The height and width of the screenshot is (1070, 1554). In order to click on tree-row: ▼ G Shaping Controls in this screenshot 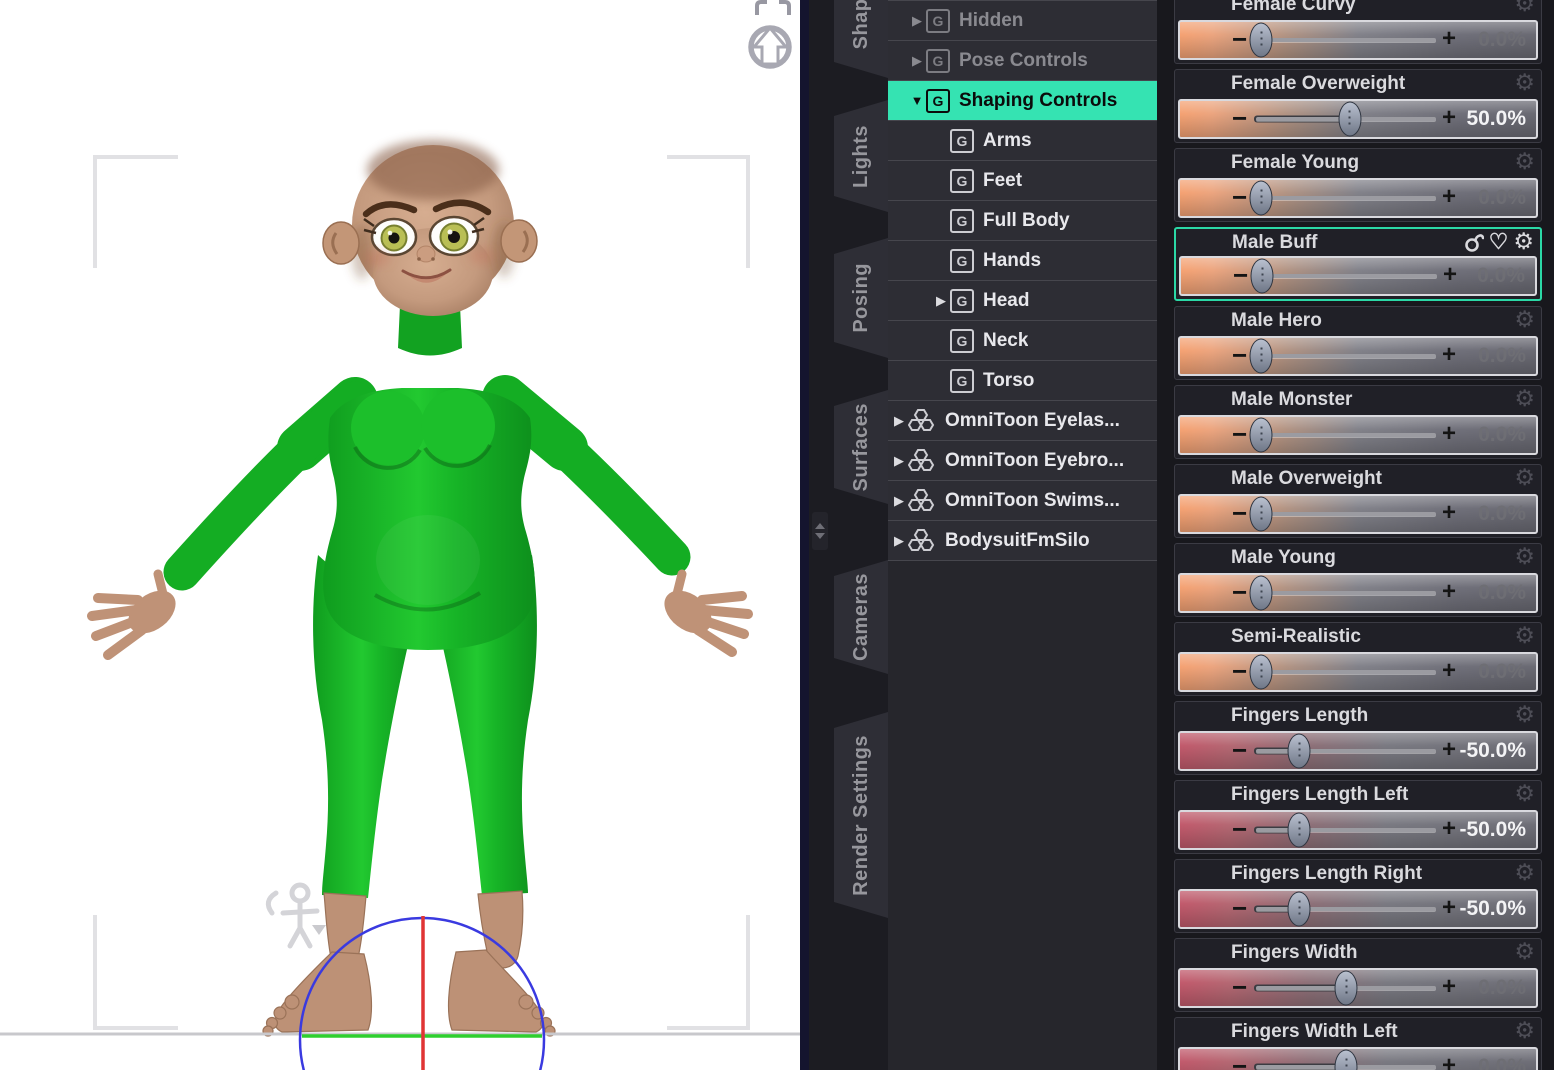, I will do `click(1022, 101)`.